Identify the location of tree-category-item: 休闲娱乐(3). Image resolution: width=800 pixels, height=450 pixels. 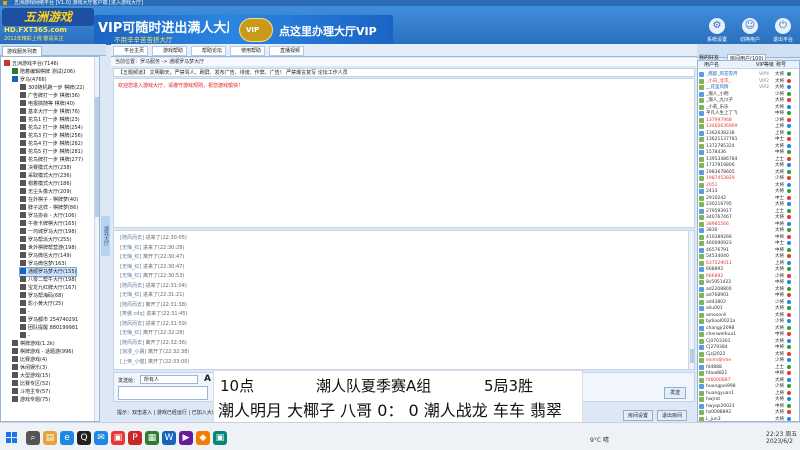
(29, 368).